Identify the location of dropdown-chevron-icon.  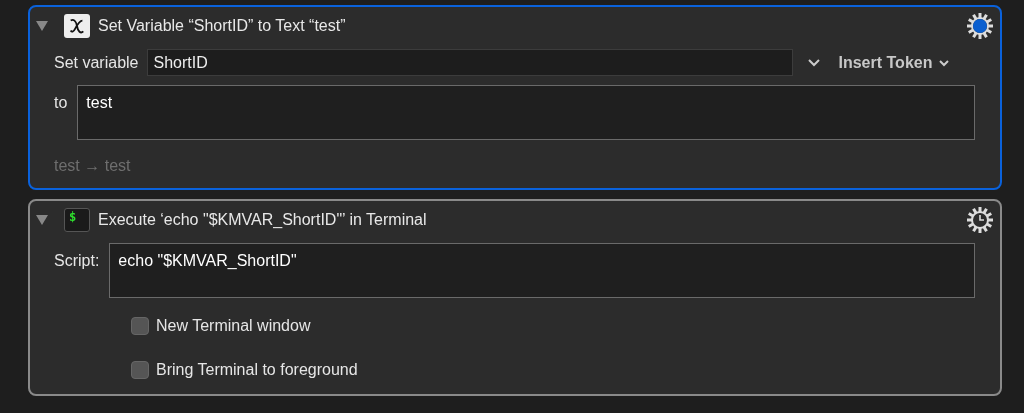
(813, 62).